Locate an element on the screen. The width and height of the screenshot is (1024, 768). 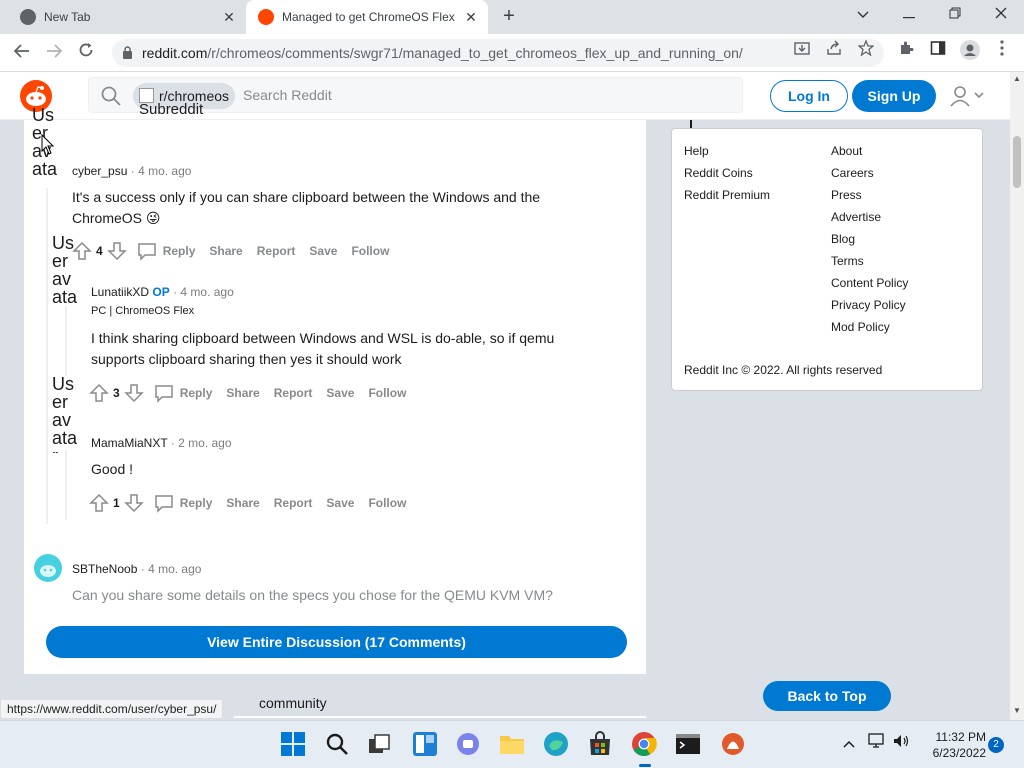
comment-author: SBTheNoob is located at coordinates (104, 569).